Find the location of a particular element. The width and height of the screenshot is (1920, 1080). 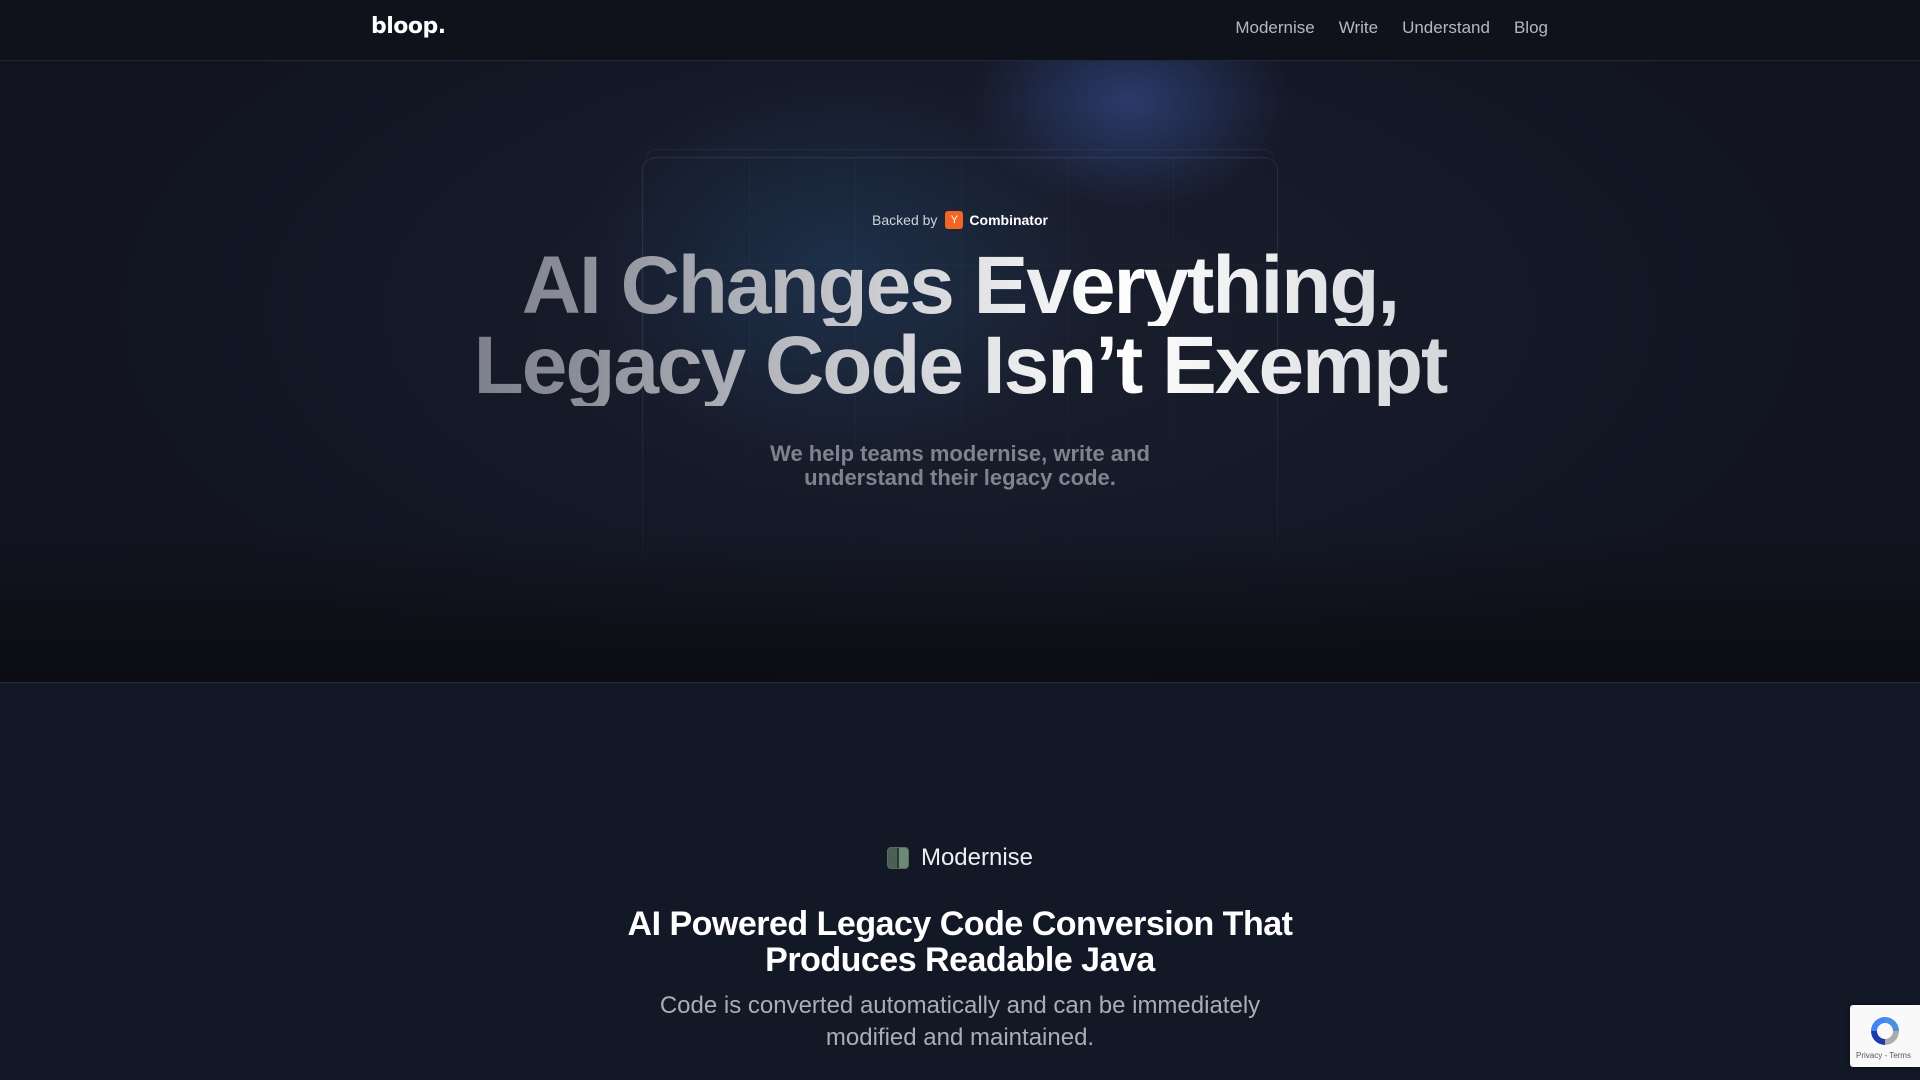

backer-name: Combinator is located at coordinates (1008, 220).